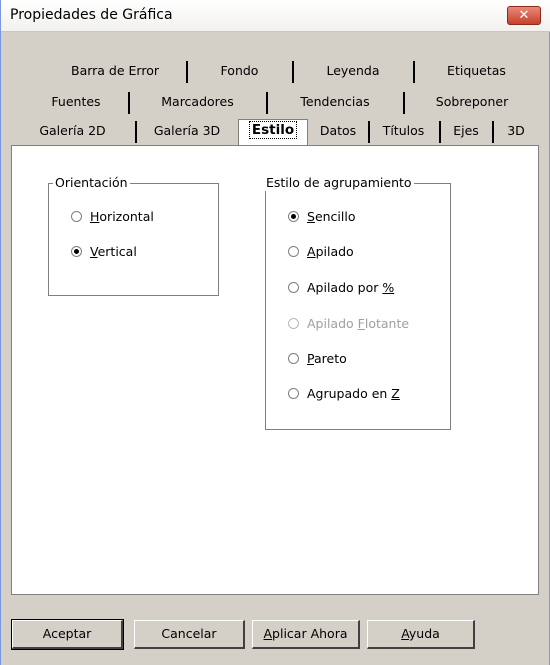  What do you see at coordinates (115, 72) in the screenshot?
I see `tab-barra-de-error: Barra de Error` at bounding box center [115, 72].